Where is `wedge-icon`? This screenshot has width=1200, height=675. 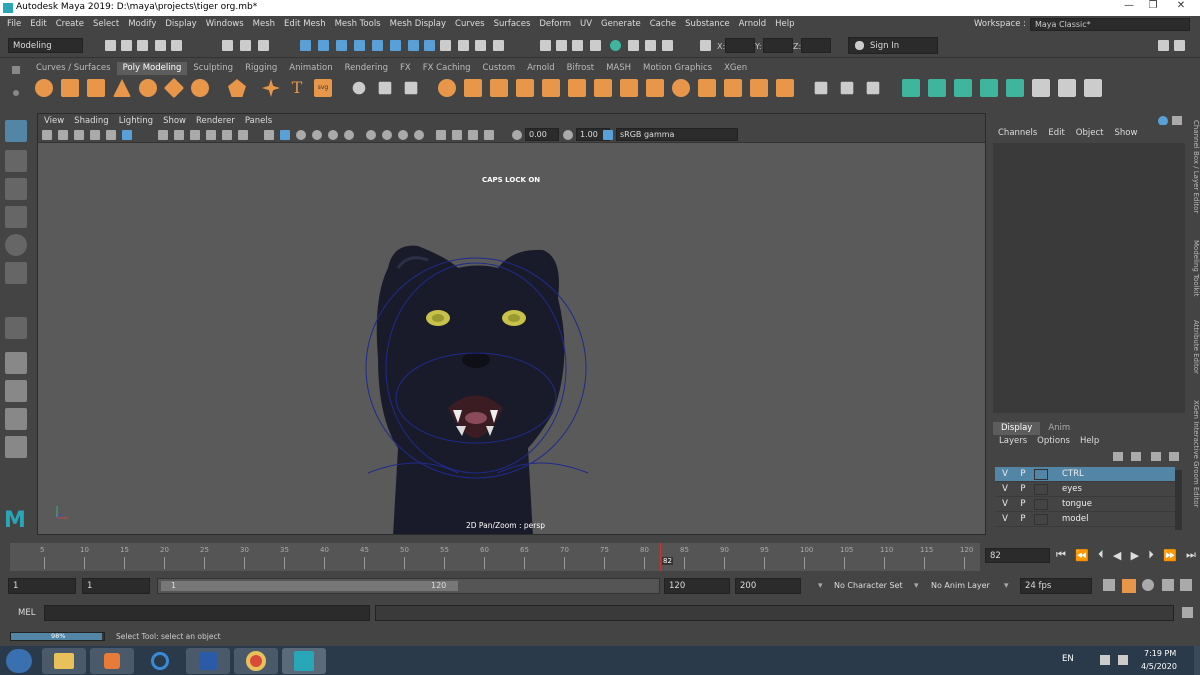 wedge-icon is located at coordinates (681, 88).